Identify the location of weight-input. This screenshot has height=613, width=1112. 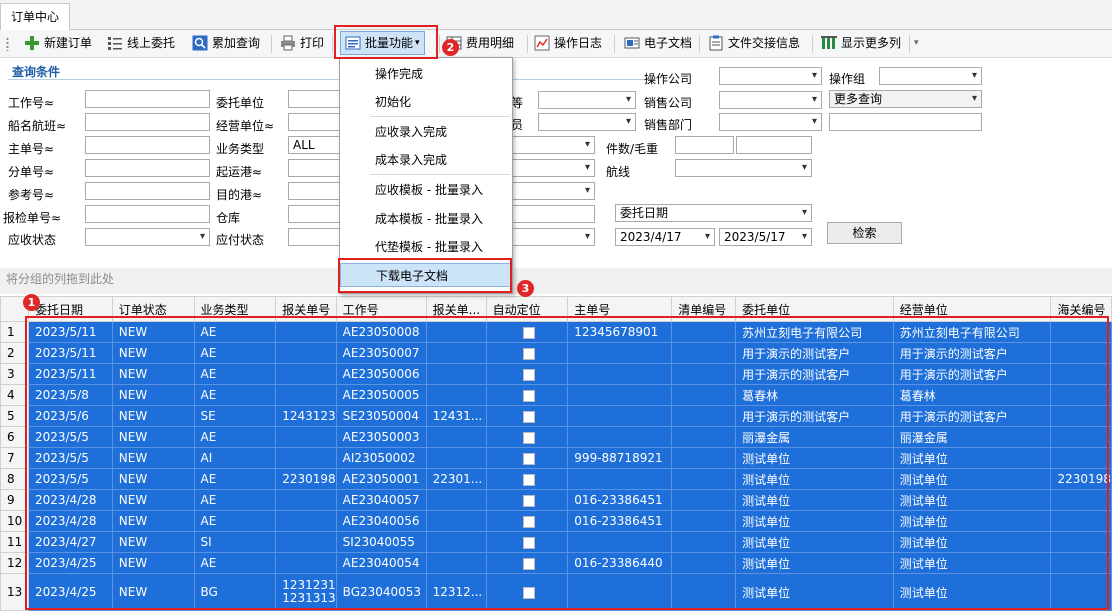
(774, 145).